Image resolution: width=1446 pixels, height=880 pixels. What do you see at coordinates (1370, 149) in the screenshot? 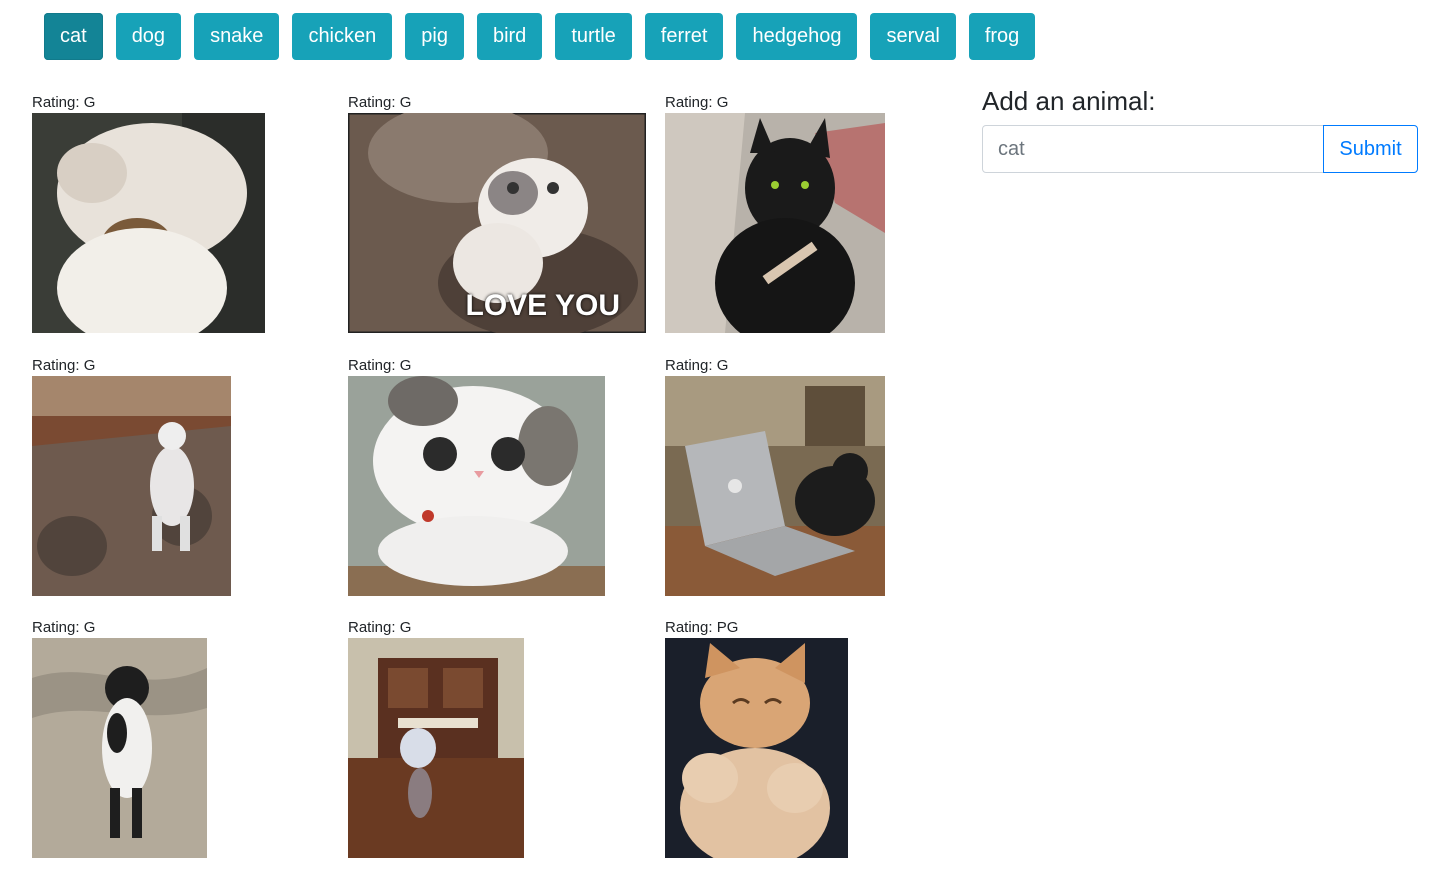
I see `submit-button: Submit` at bounding box center [1370, 149].